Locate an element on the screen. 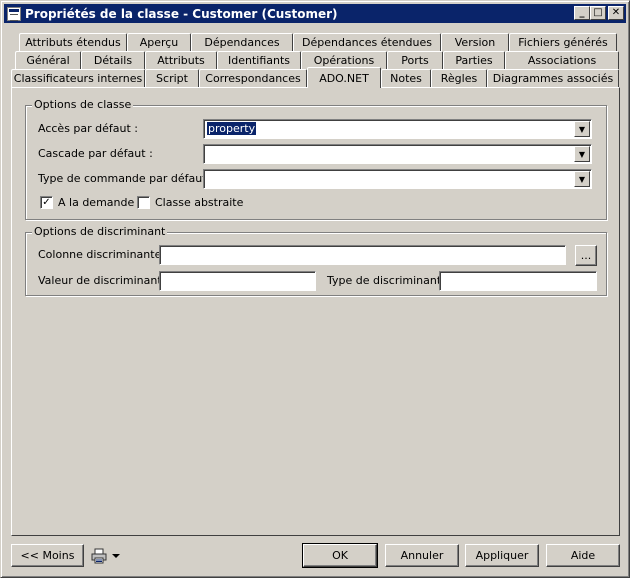 Image resolution: width=630 pixels, height=578 pixels. print-button is located at coordinates (109, 556).